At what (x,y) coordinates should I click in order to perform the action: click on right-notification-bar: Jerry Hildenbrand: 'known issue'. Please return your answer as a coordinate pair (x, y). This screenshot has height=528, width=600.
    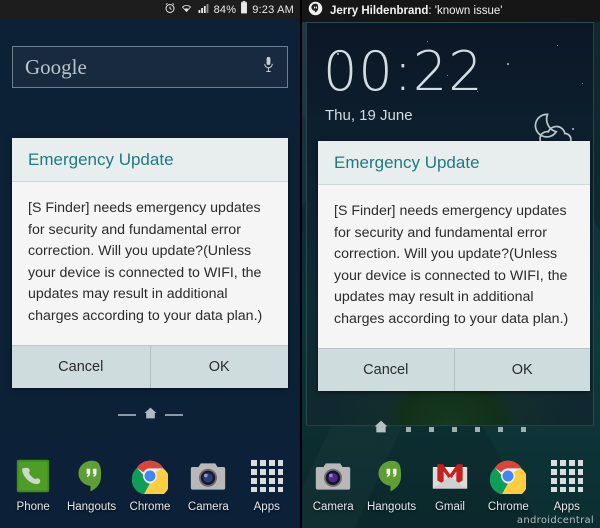
    Looking at the image, I should click on (450, 11).